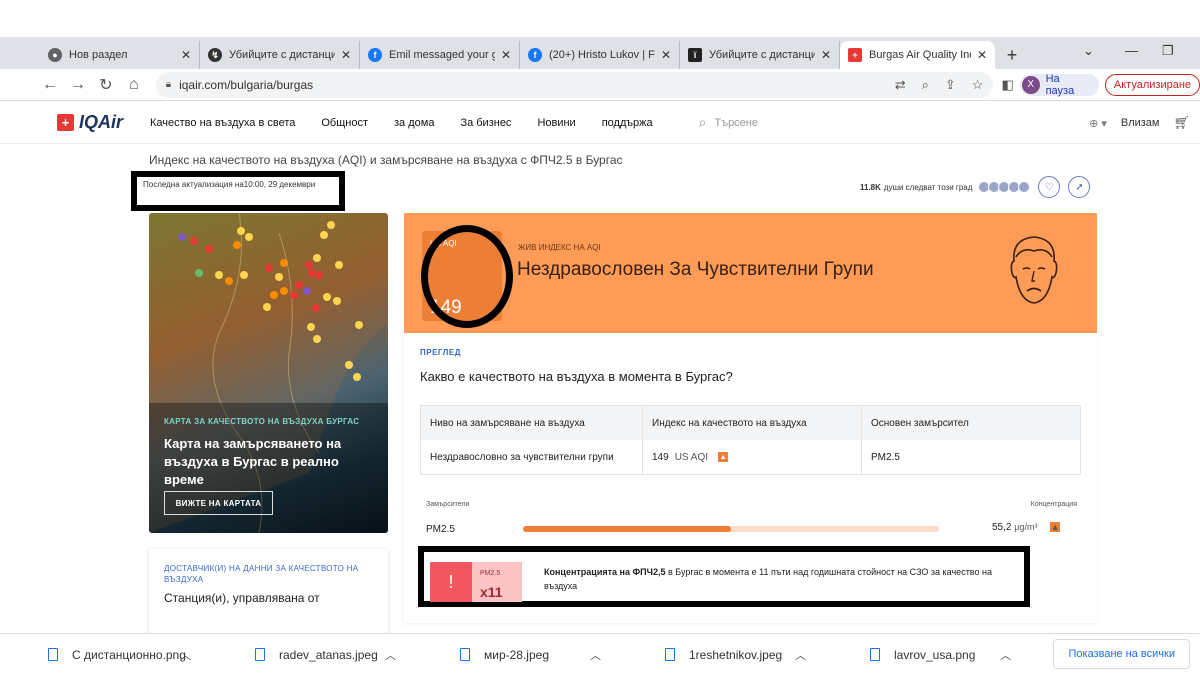 The height and width of the screenshot is (675, 1200). Describe the element at coordinates (106, 85) in the screenshot. I see `reload-icon: ↻` at that location.